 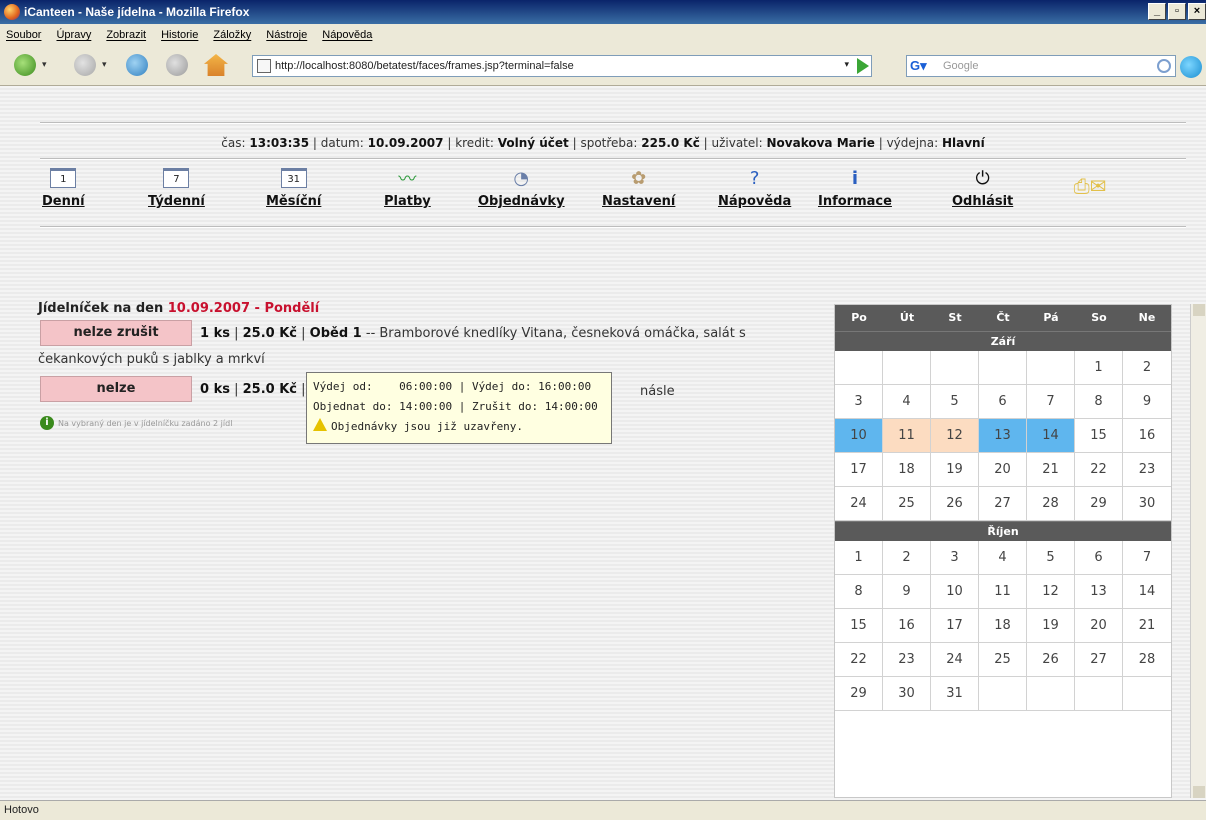 What do you see at coordinates (1041, 66) in the screenshot?
I see `search-input: G▾ Google` at bounding box center [1041, 66].